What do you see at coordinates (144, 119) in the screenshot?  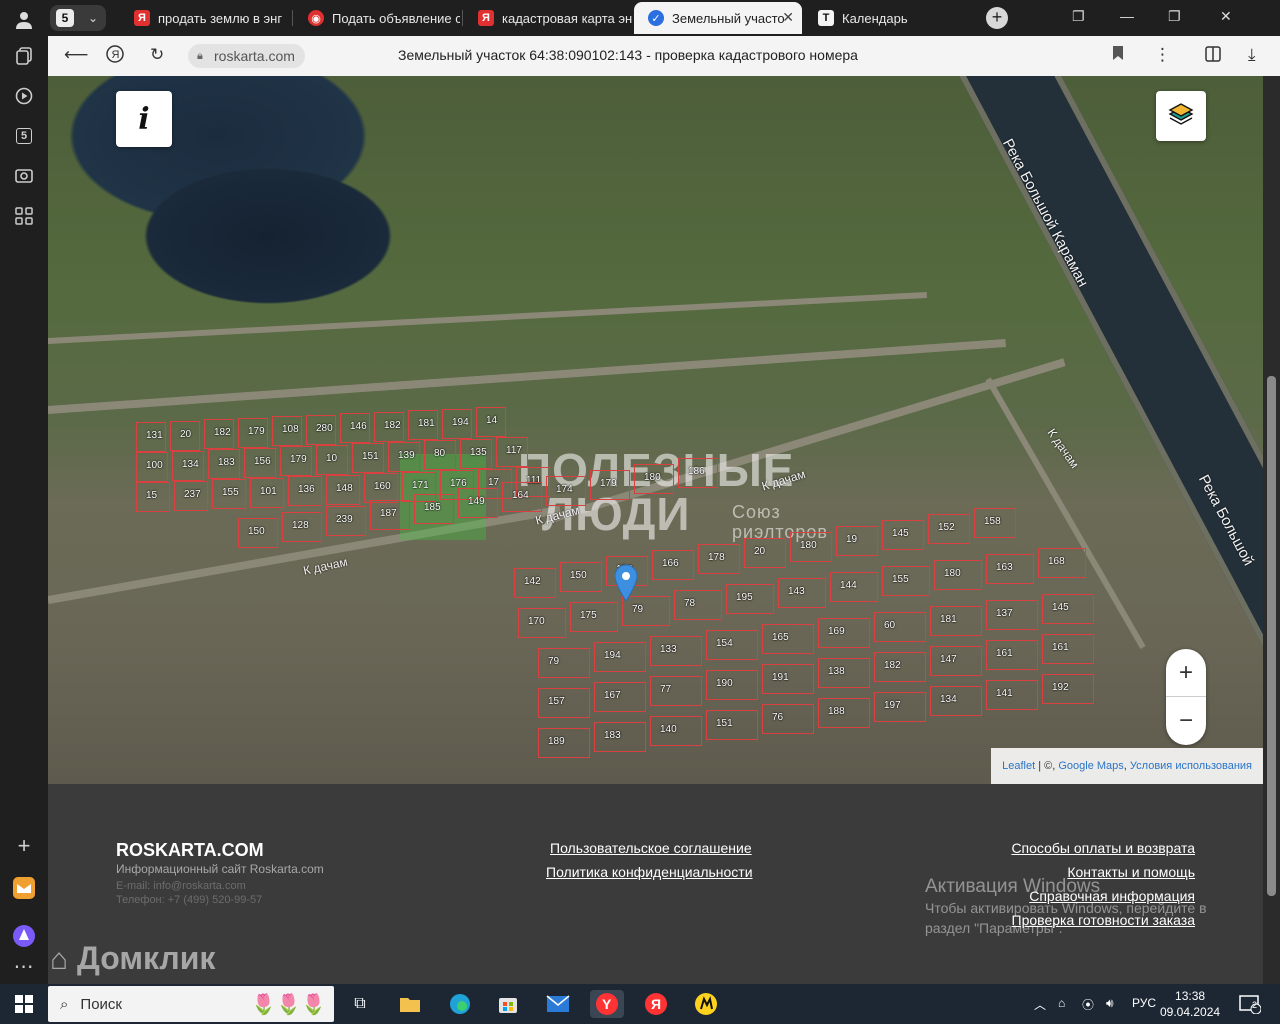 I see `info-button: i` at bounding box center [144, 119].